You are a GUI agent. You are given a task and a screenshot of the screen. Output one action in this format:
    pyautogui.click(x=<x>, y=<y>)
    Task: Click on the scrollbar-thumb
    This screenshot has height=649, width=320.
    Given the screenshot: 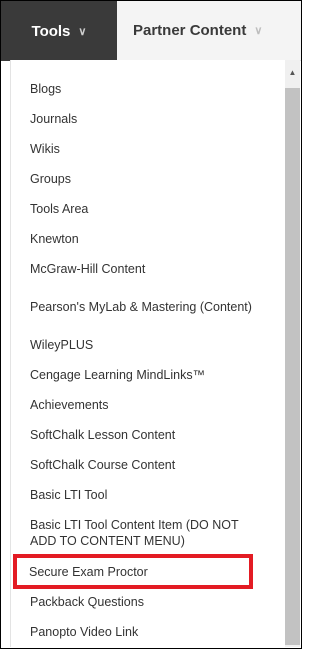 What is the action you would take?
    pyautogui.click(x=292, y=366)
    